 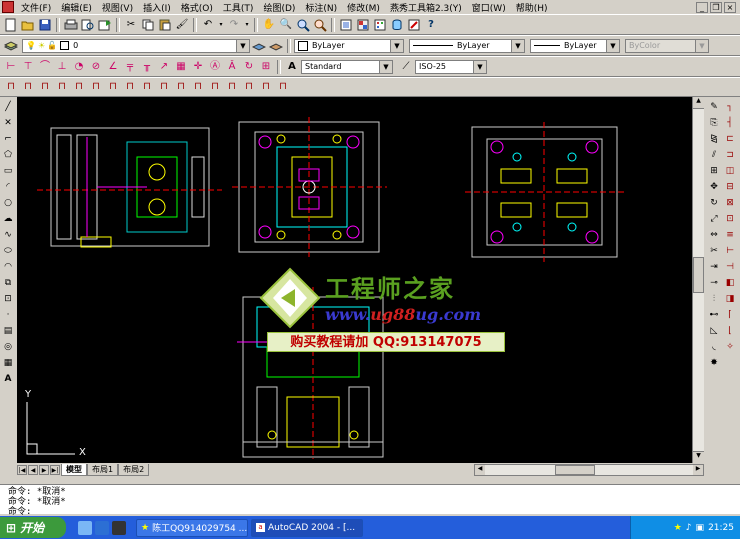 What do you see at coordinates (8, 267) in the screenshot?
I see `ellipse-arc-icon: ◠` at bounding box center [8, 267].